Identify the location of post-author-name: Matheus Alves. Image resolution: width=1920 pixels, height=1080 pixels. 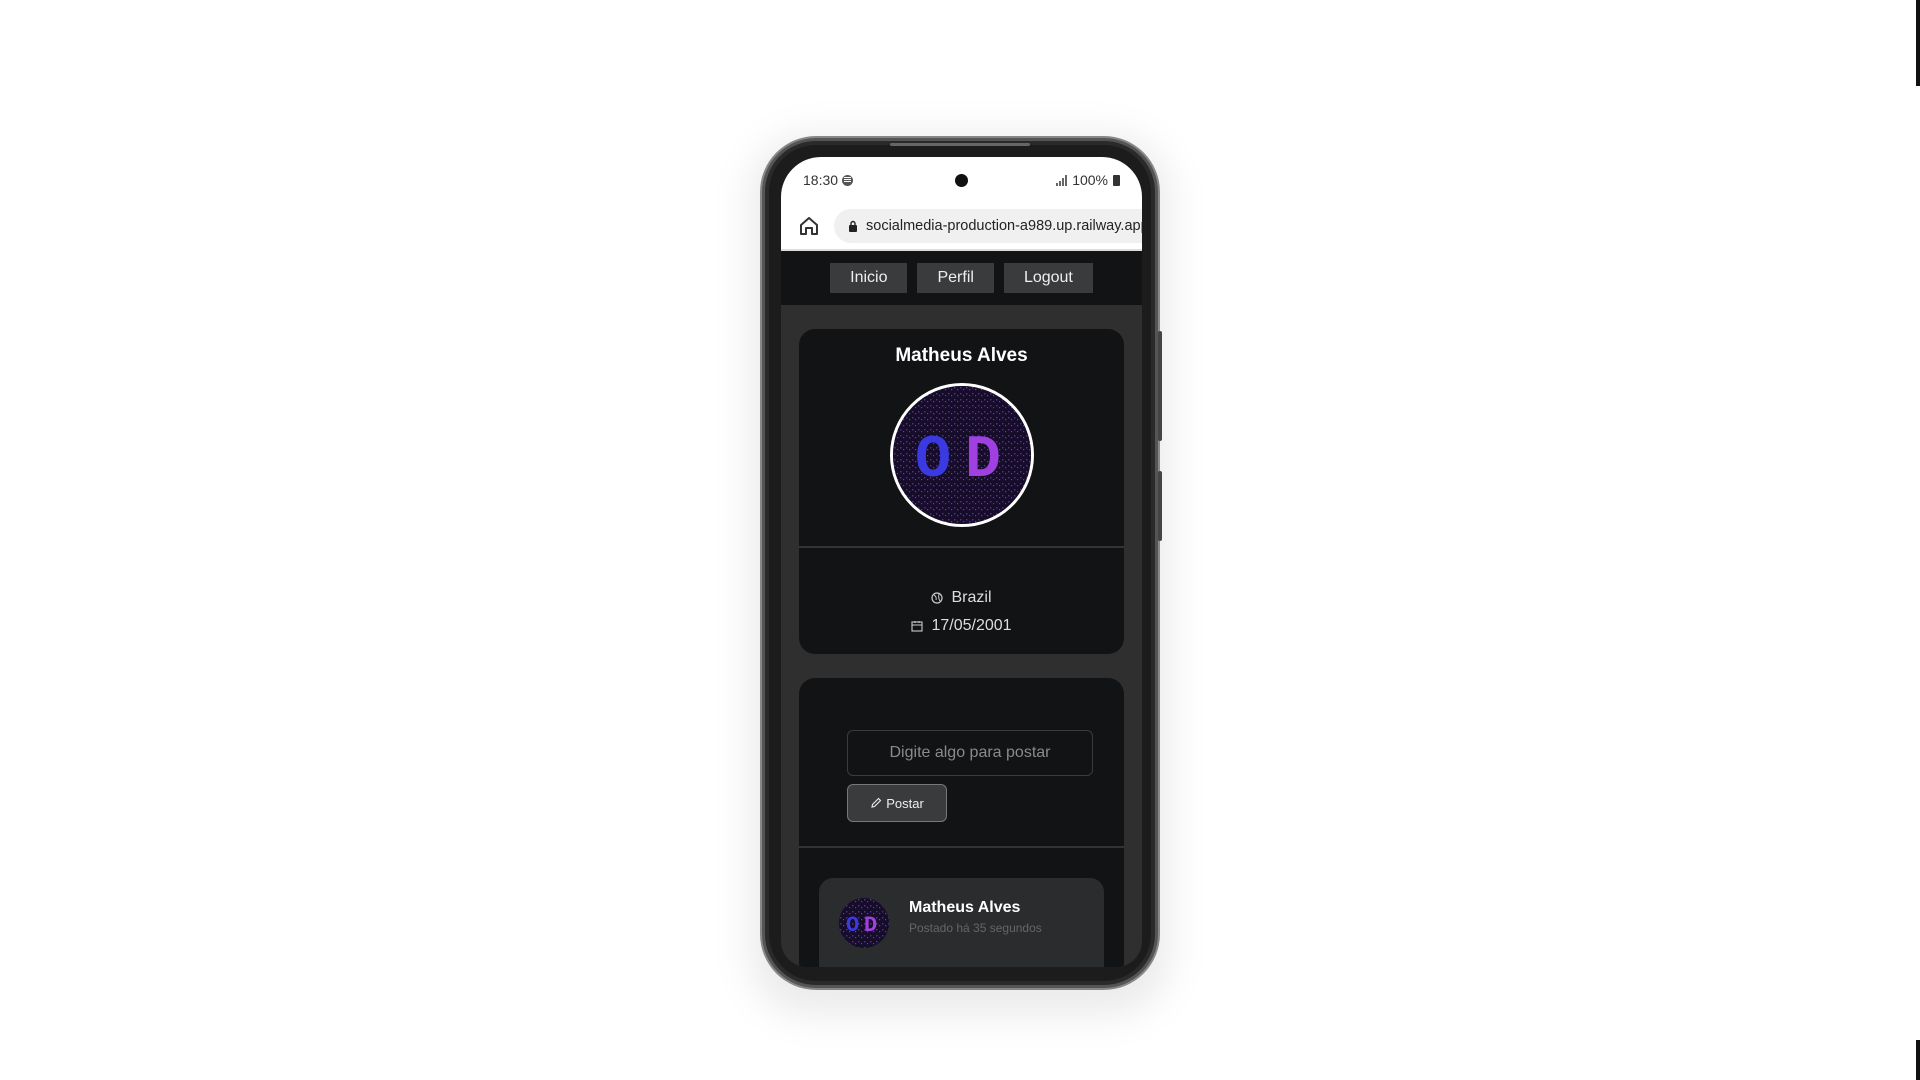
(964, 908).